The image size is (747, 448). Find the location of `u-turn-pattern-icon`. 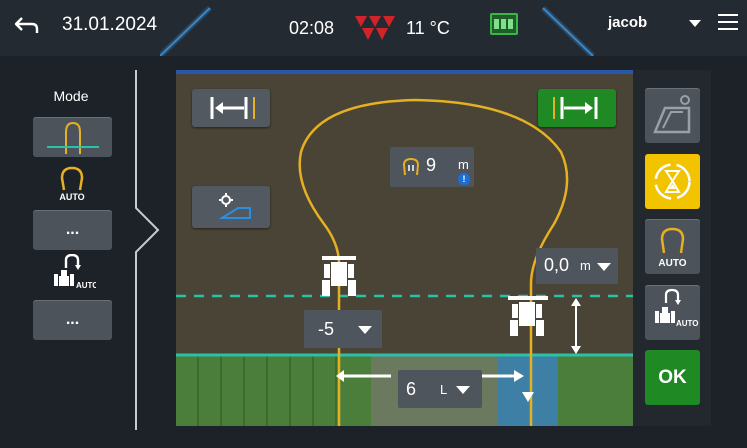

u-turn-pattern-icon is located at coordinates (72, 137).